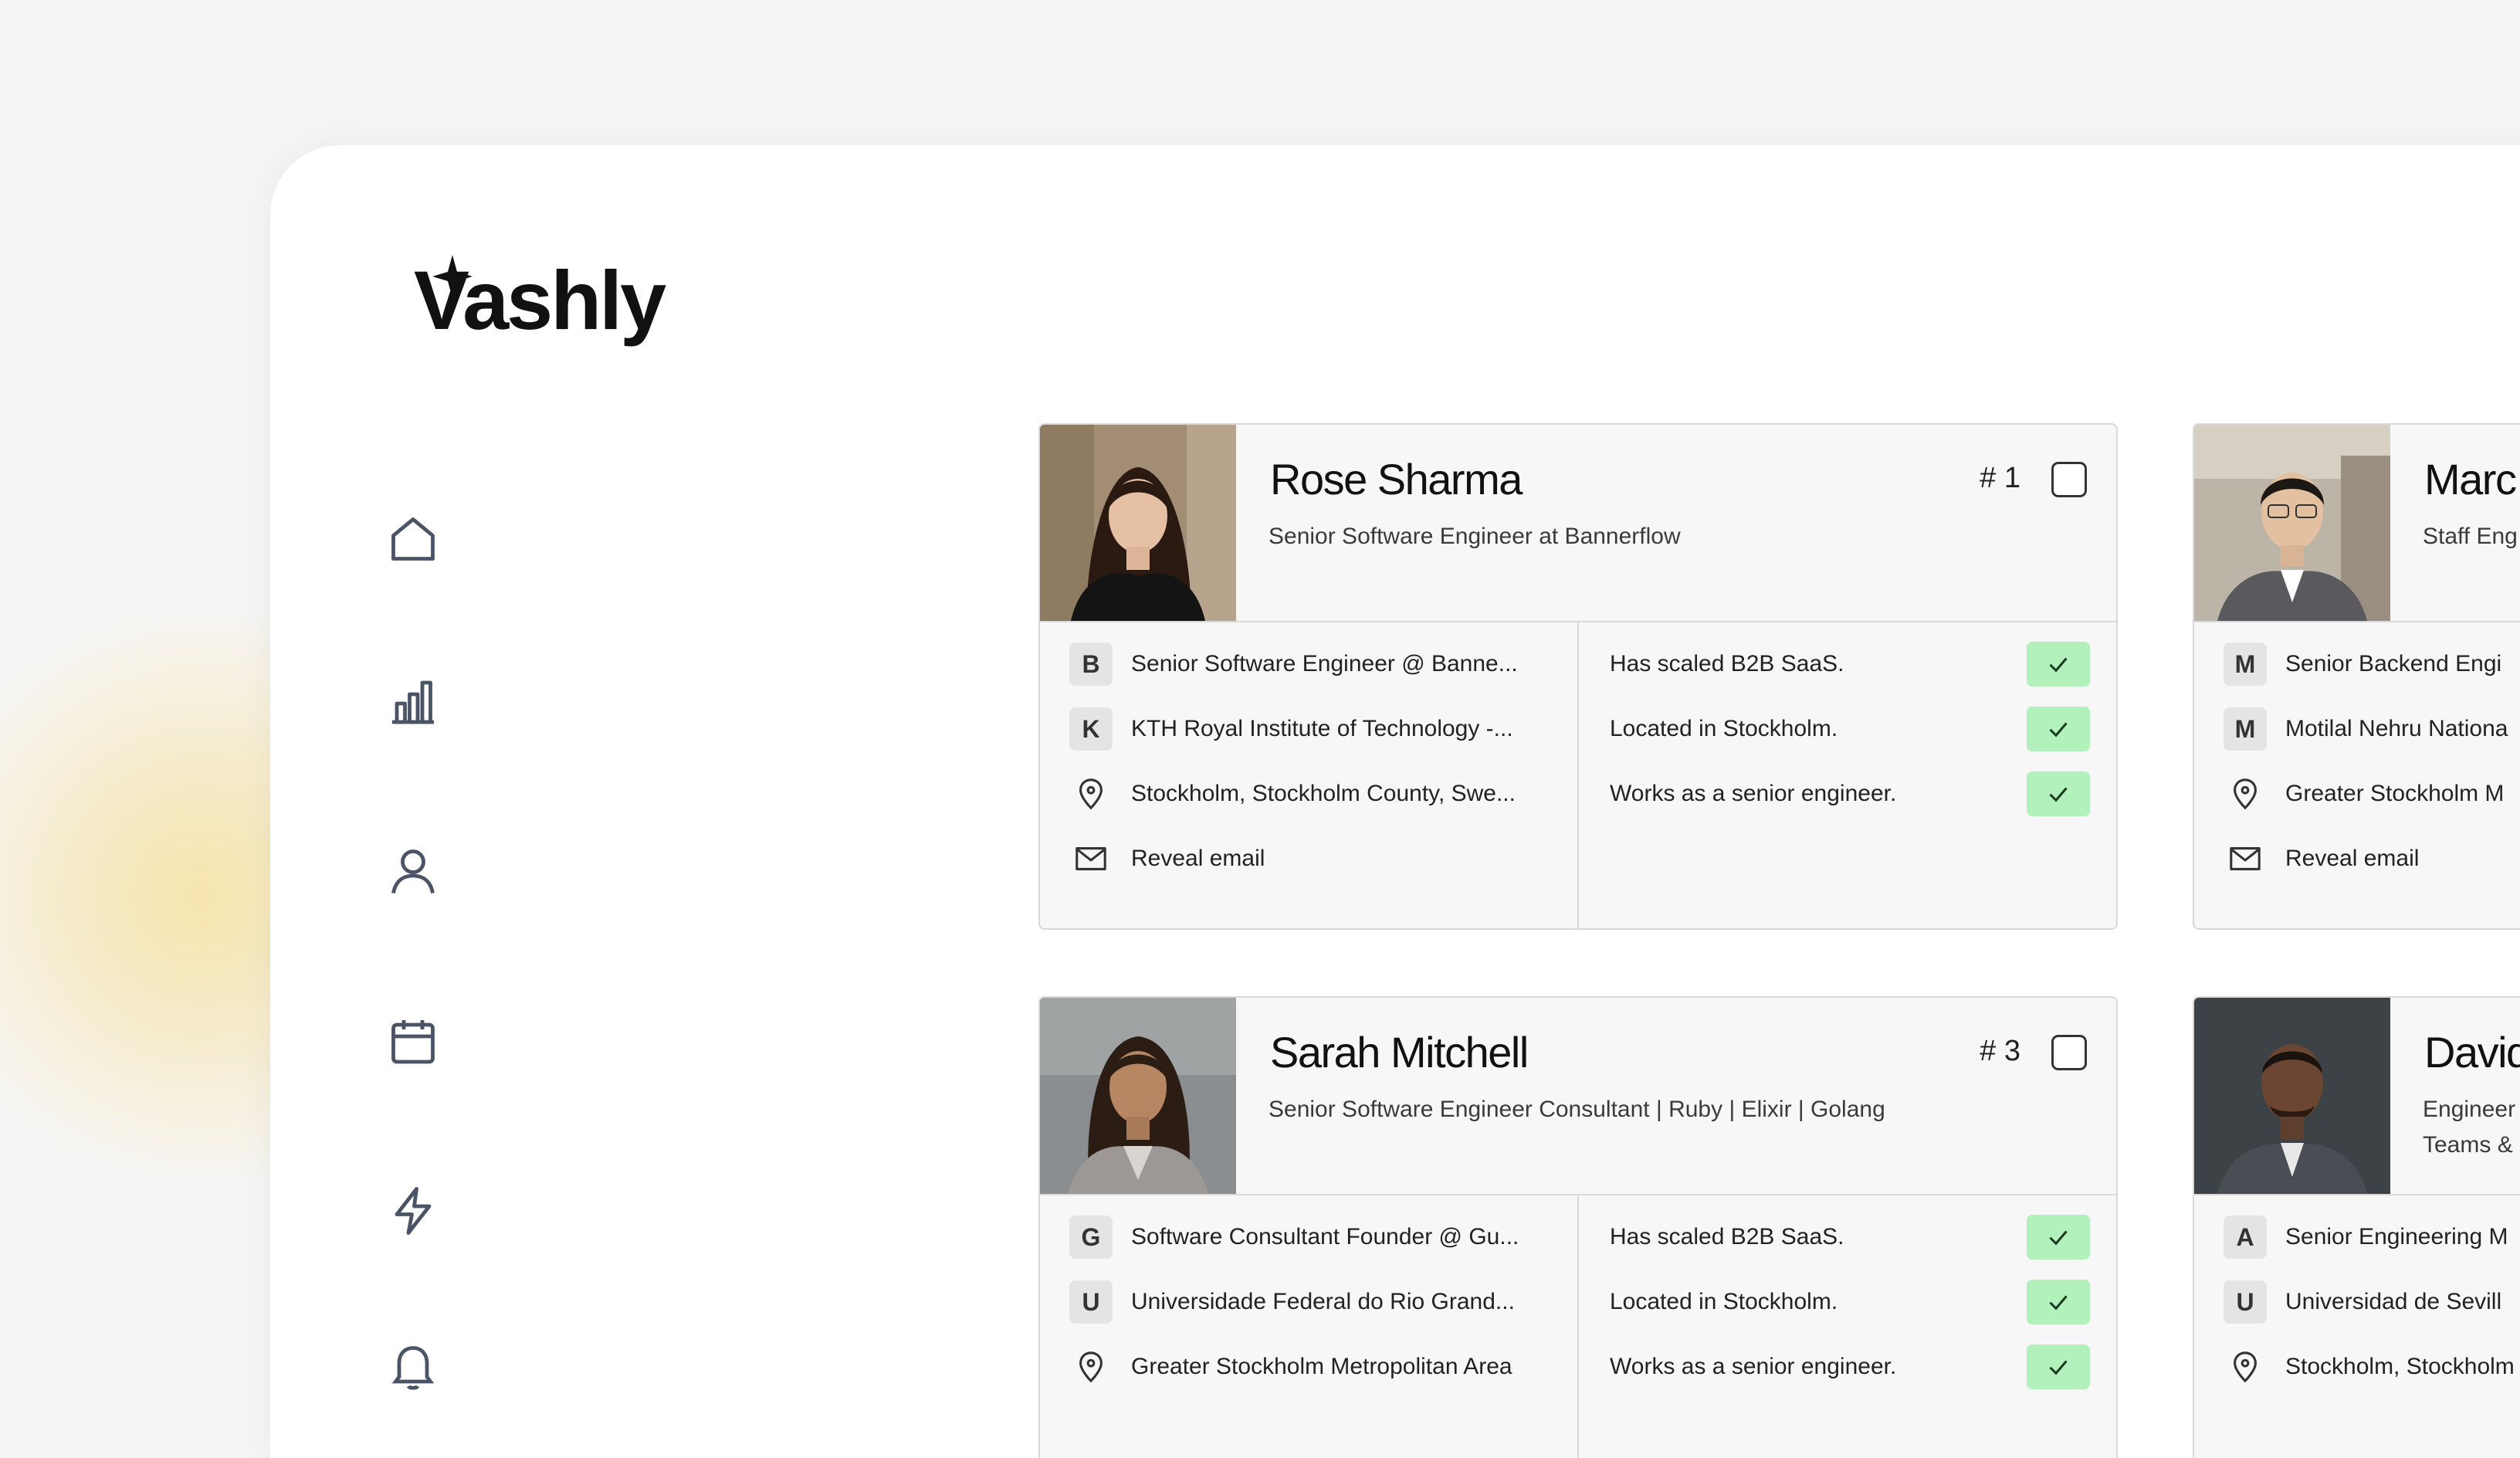  I want to click on svg-text: Vashly, so click(540, 301).